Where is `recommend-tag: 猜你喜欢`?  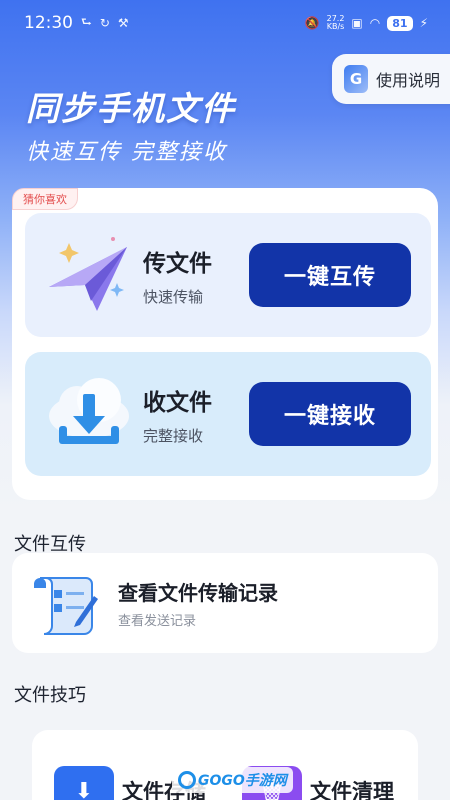
recommend-tag: 猜你喜欢 is located at coordinates (45, 199).